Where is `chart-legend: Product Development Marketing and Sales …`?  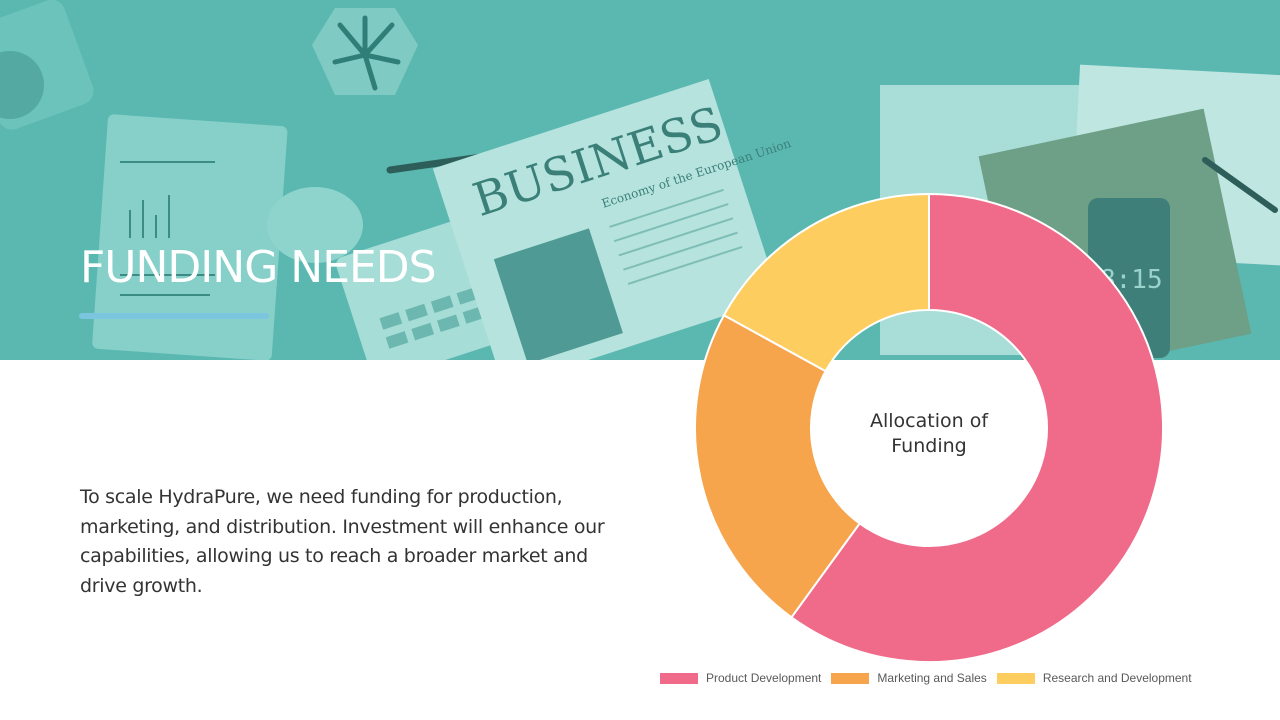
chart-legend: Product Development Marketing and Sales … is located at coordinates (931, 678).